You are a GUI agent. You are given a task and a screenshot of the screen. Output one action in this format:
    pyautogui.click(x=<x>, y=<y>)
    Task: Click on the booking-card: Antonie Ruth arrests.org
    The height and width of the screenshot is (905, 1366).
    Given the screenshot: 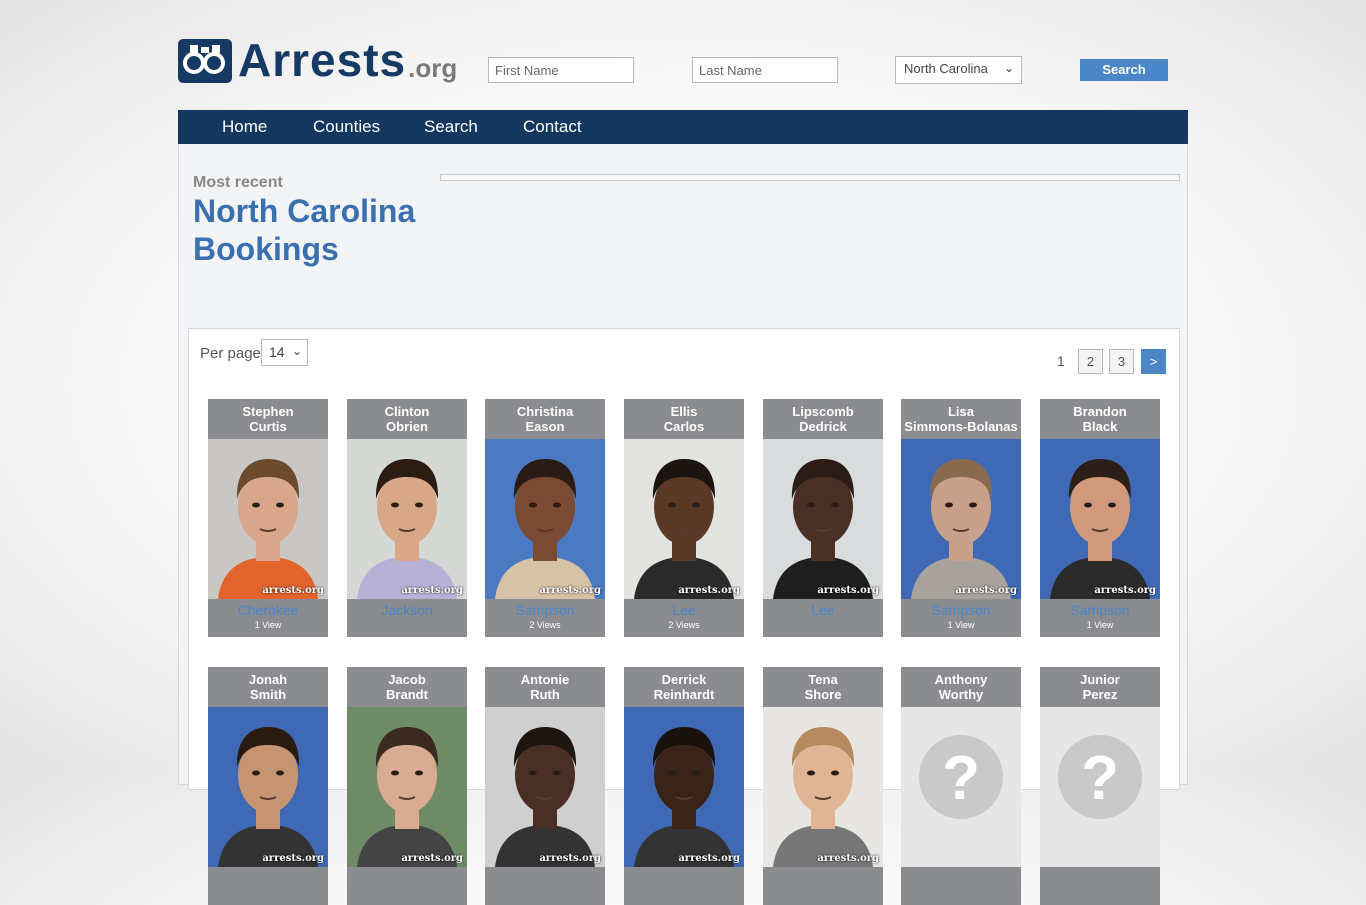 What is the action you would take?
    pyautogui.click(x=545, y=786)
    